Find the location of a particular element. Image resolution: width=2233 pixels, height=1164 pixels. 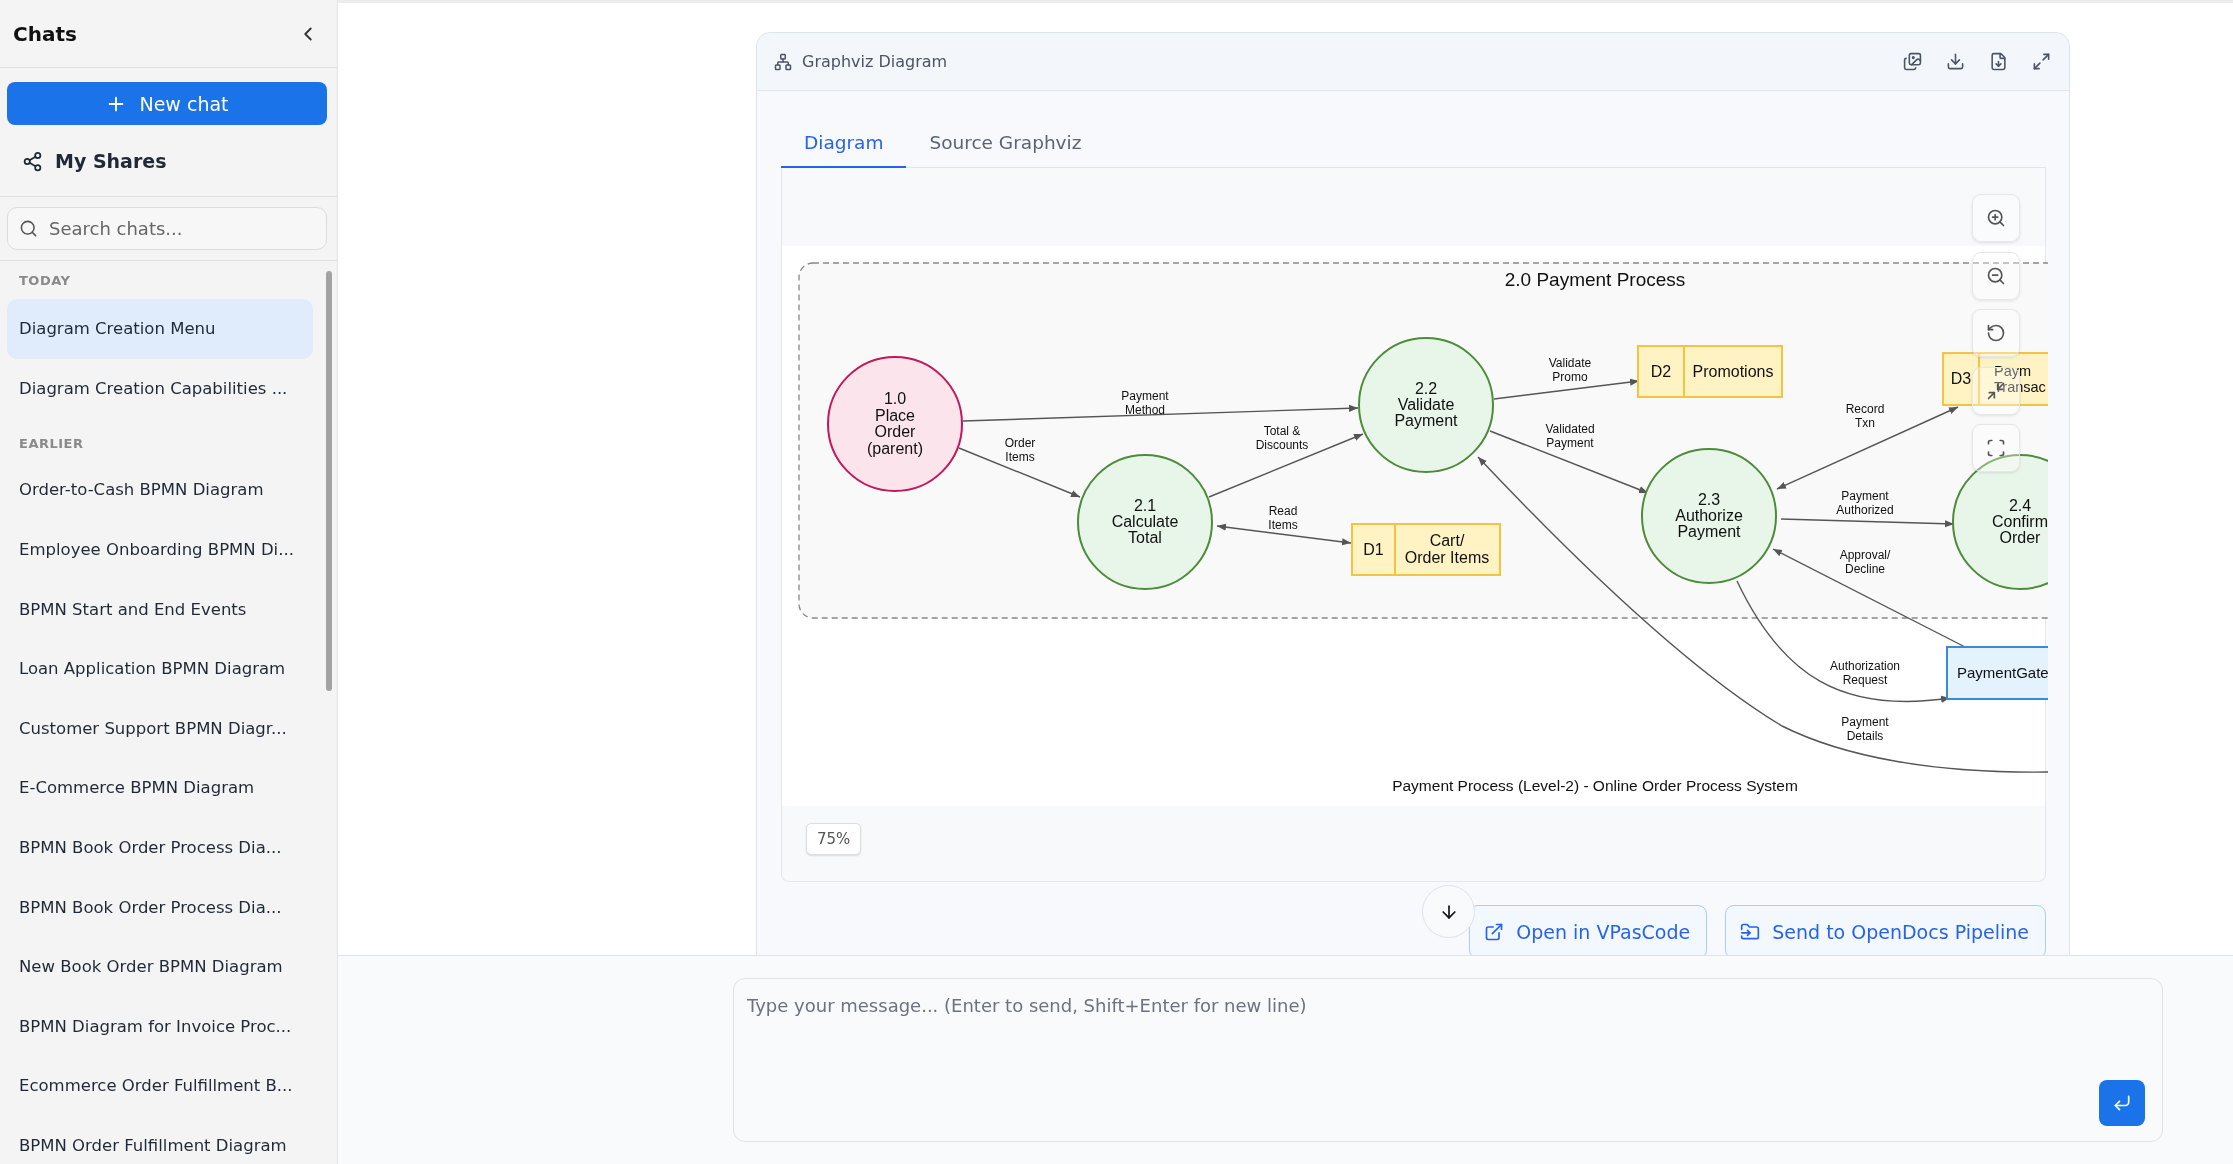

new-chat-button: New chat is located at coordinates (167, 103).